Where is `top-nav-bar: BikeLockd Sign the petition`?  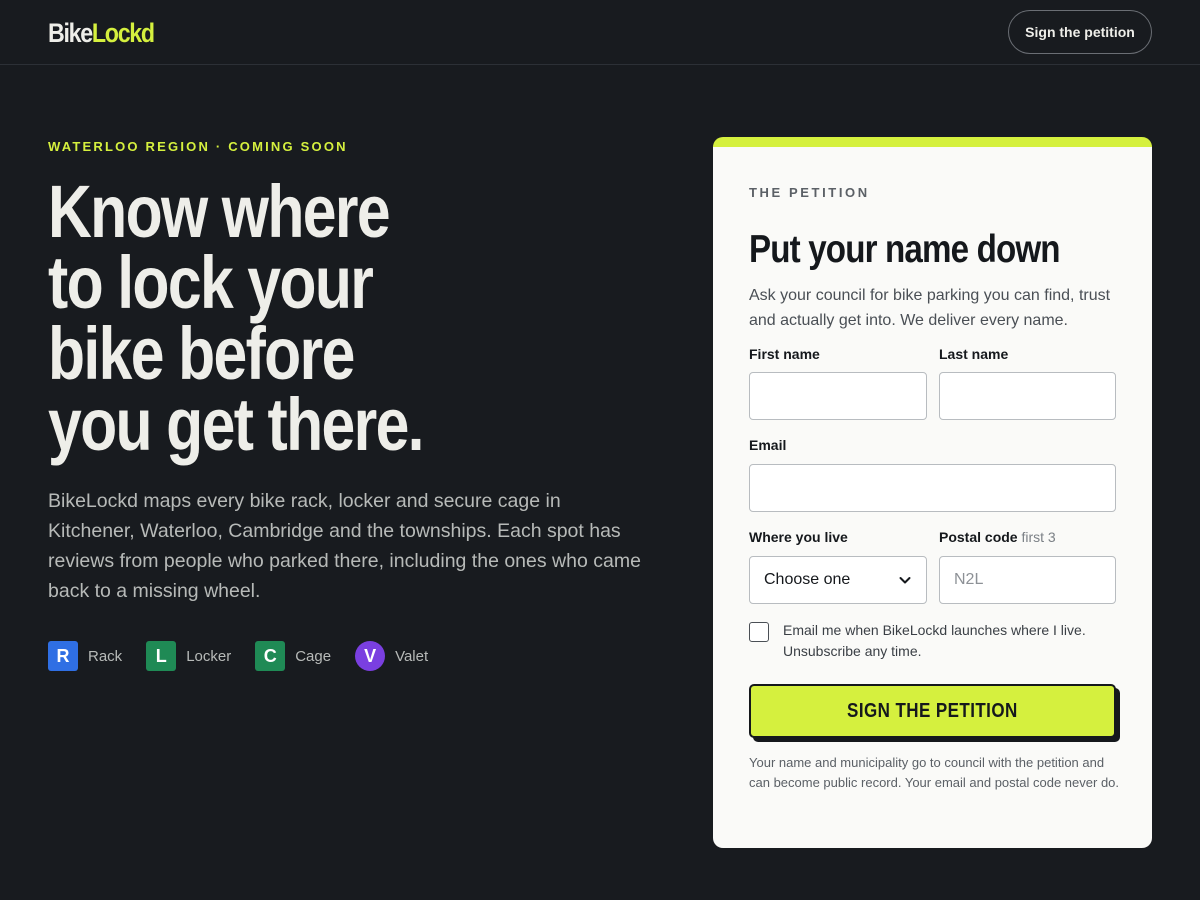 top-nav-bar: BikeLockd Sign the petition is located at coordinates (600, 32).